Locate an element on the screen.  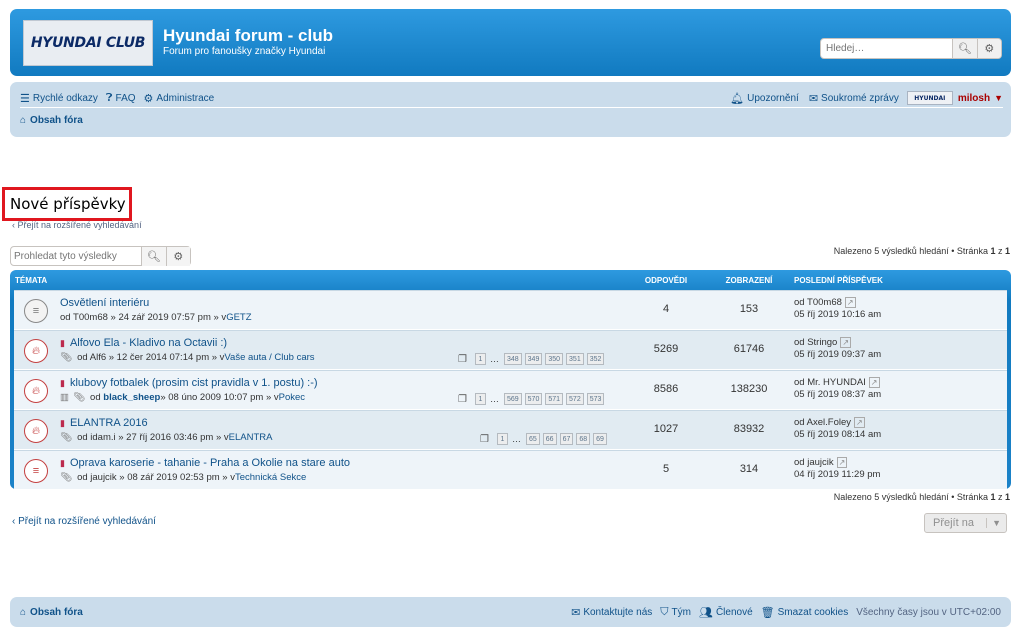
admin-link: ⚙ Administrace is located at coordinates (179, 98).